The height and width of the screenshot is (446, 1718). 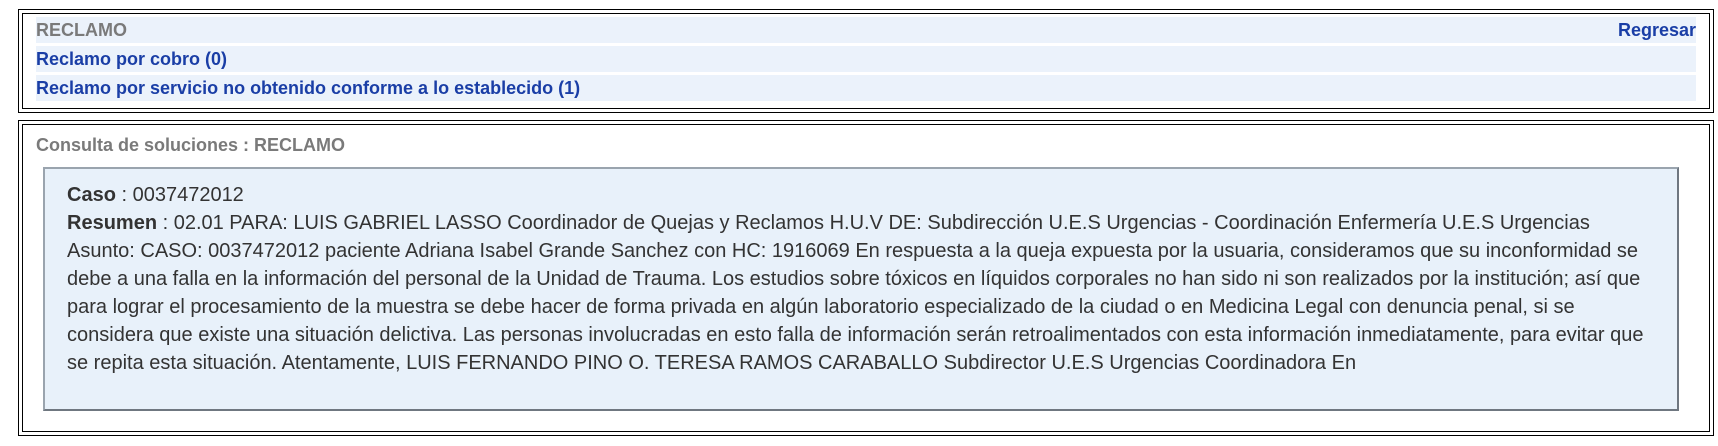 I want to click on case-number: 0037472012, so click(x=188, y=195).